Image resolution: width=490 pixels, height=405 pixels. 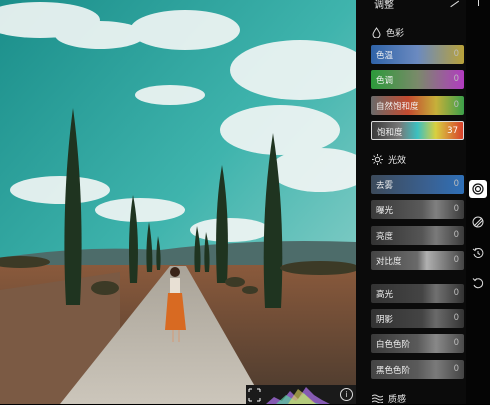 I want to click on light-section-header: 光效, so click(x=389, y=159).